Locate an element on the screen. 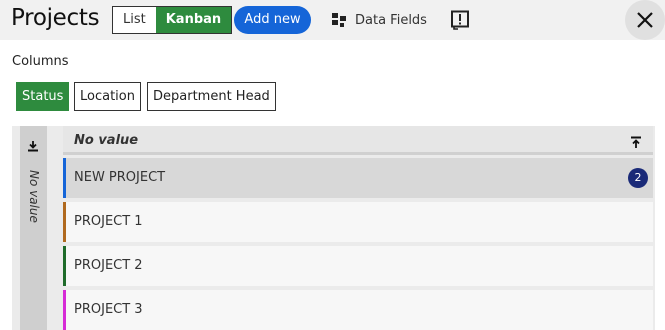 Image resolution: width=665 pixels, height=330 pixels. close-button is located at coordinates (645, 20).